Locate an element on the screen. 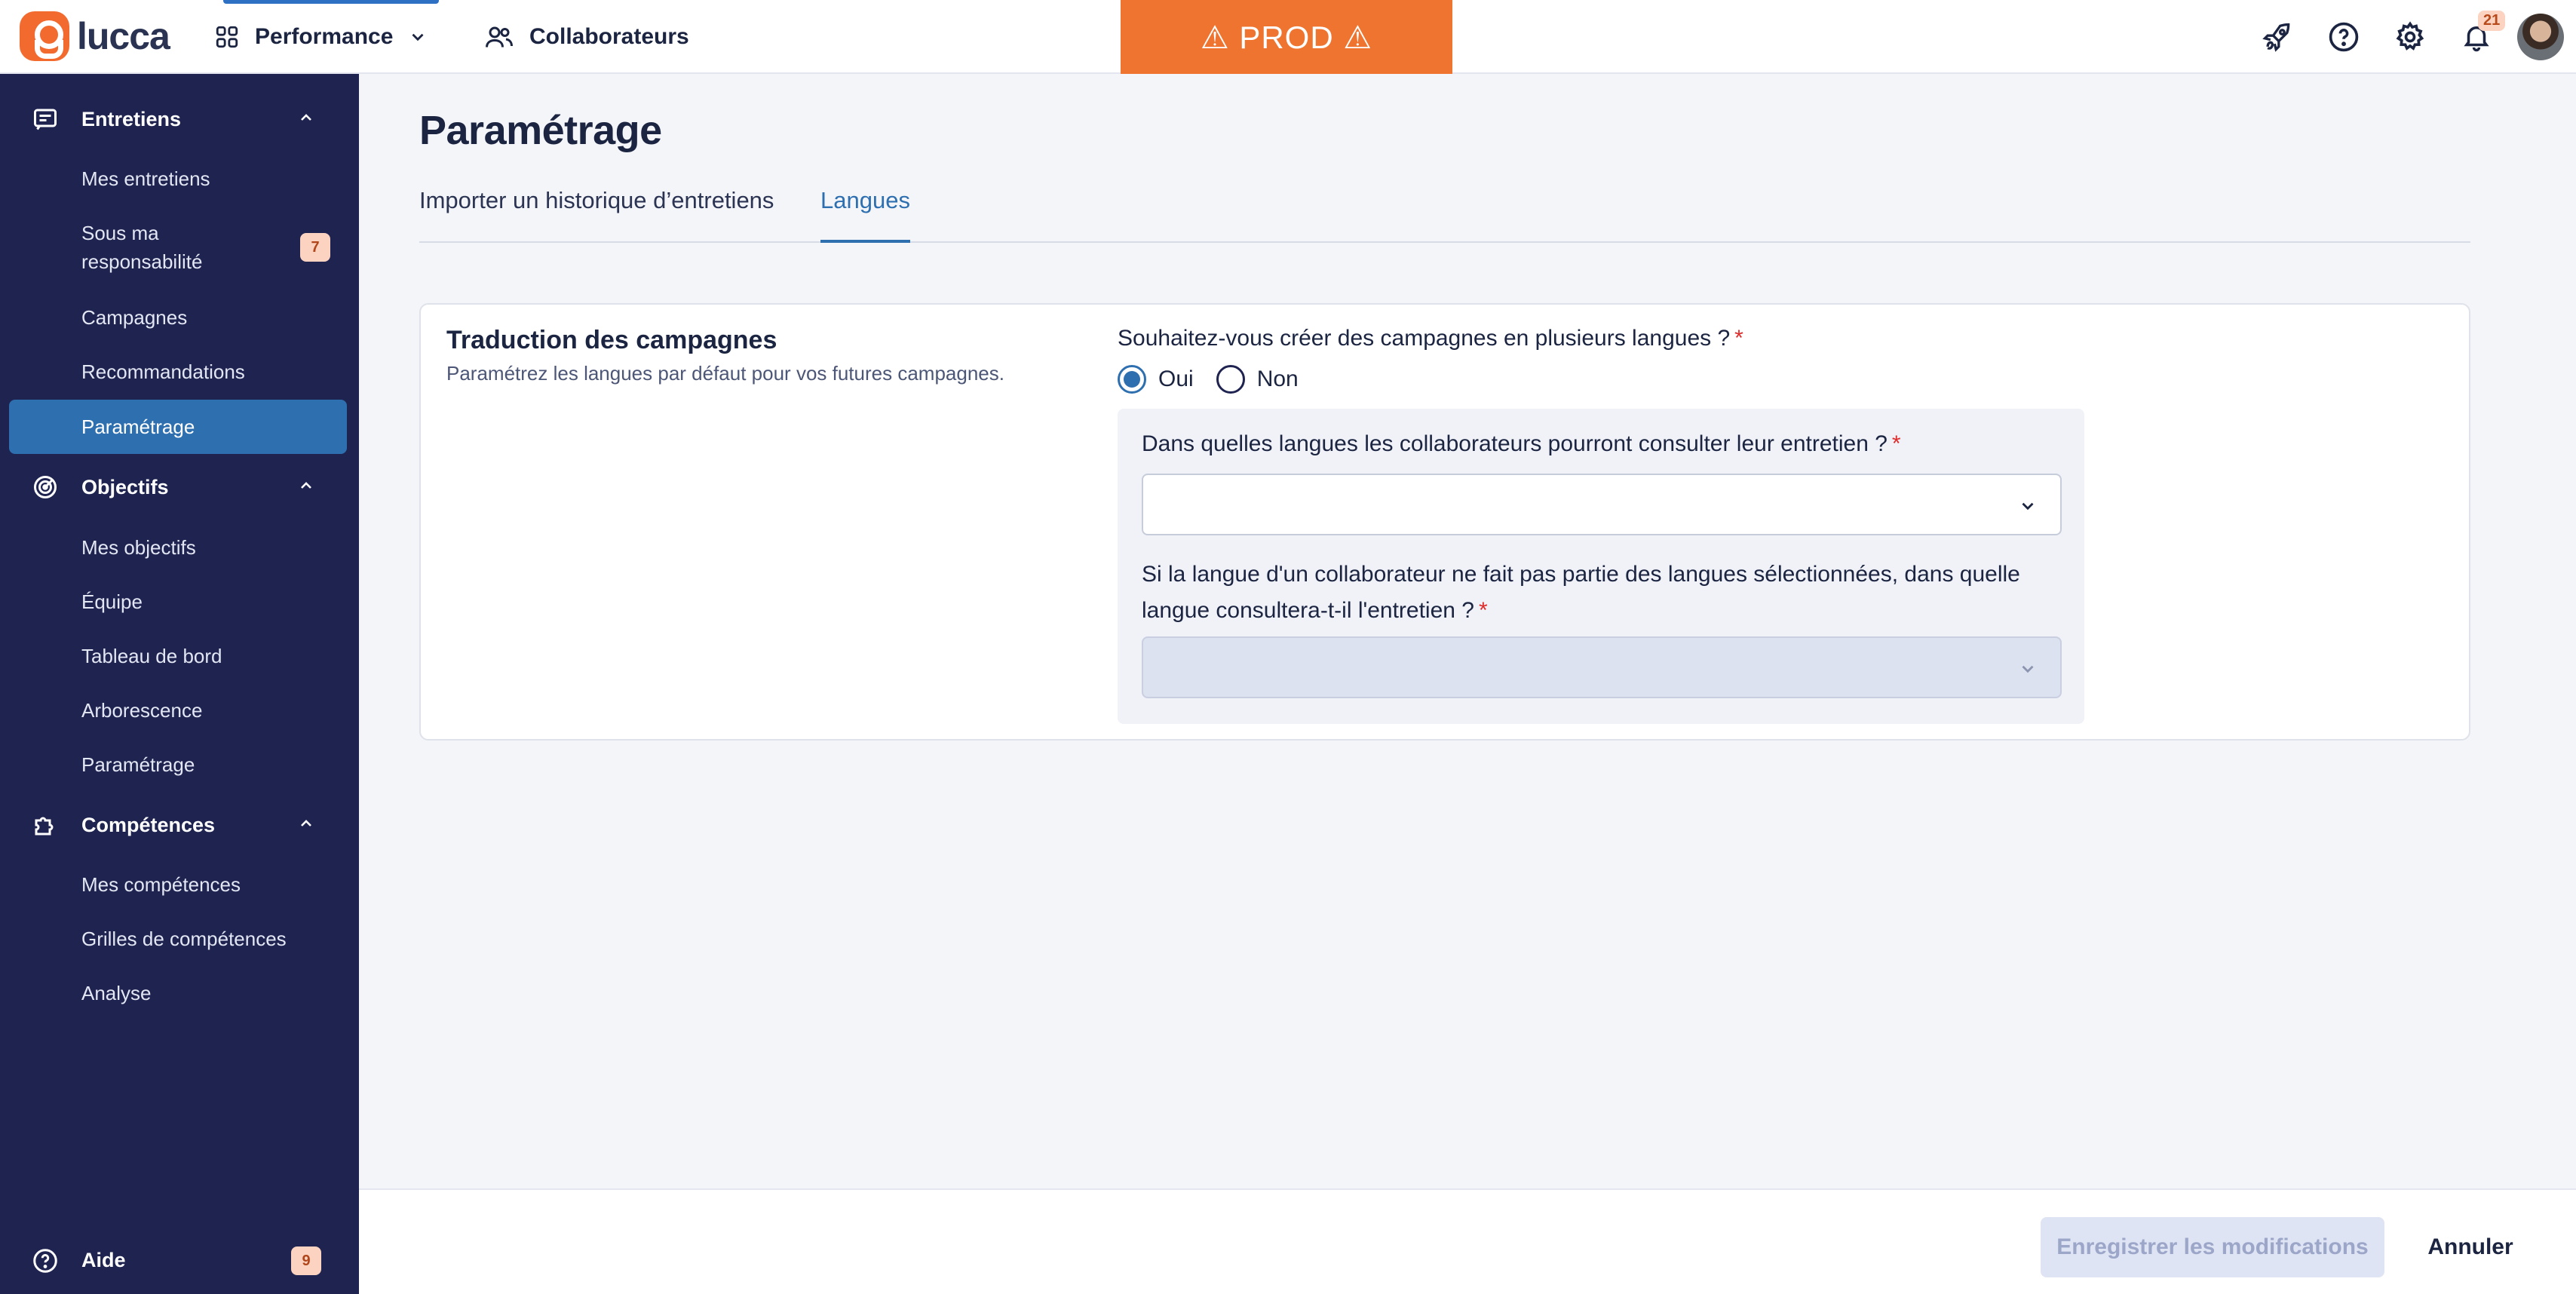 The width and height of the screenshot is (2576, 1294). radio-oui is located at coordinates (1132, 379).